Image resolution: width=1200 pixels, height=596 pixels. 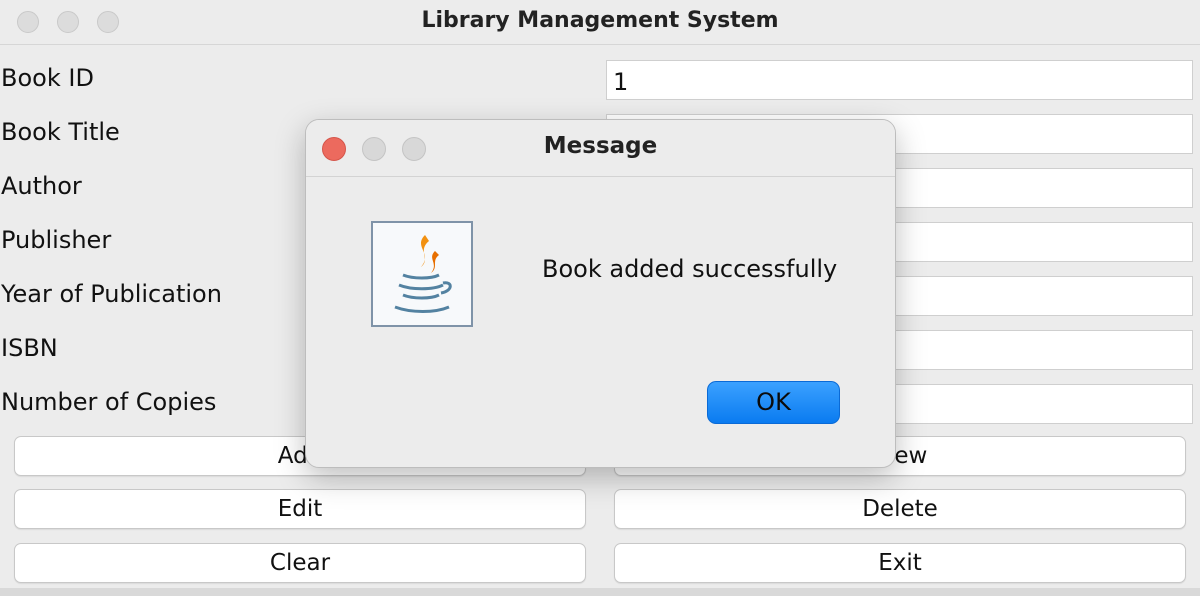 What do you see at coordinates (899, 80) in the screenshot?
I see `book-id-field` at bounding box center [899, 80].